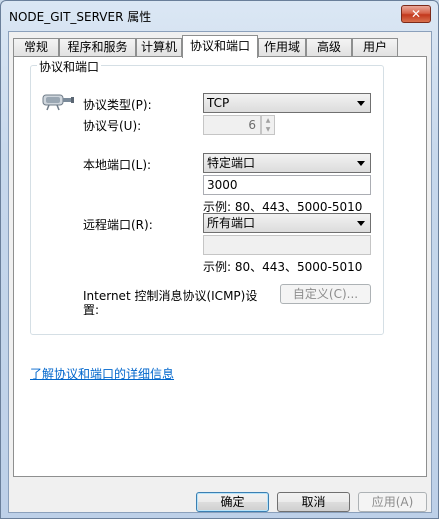  What do you see at coordinates (117, 105) in the screenshot?
I see `protocol-type-label: 协议类型(P):` at bounding box center [117, 105].